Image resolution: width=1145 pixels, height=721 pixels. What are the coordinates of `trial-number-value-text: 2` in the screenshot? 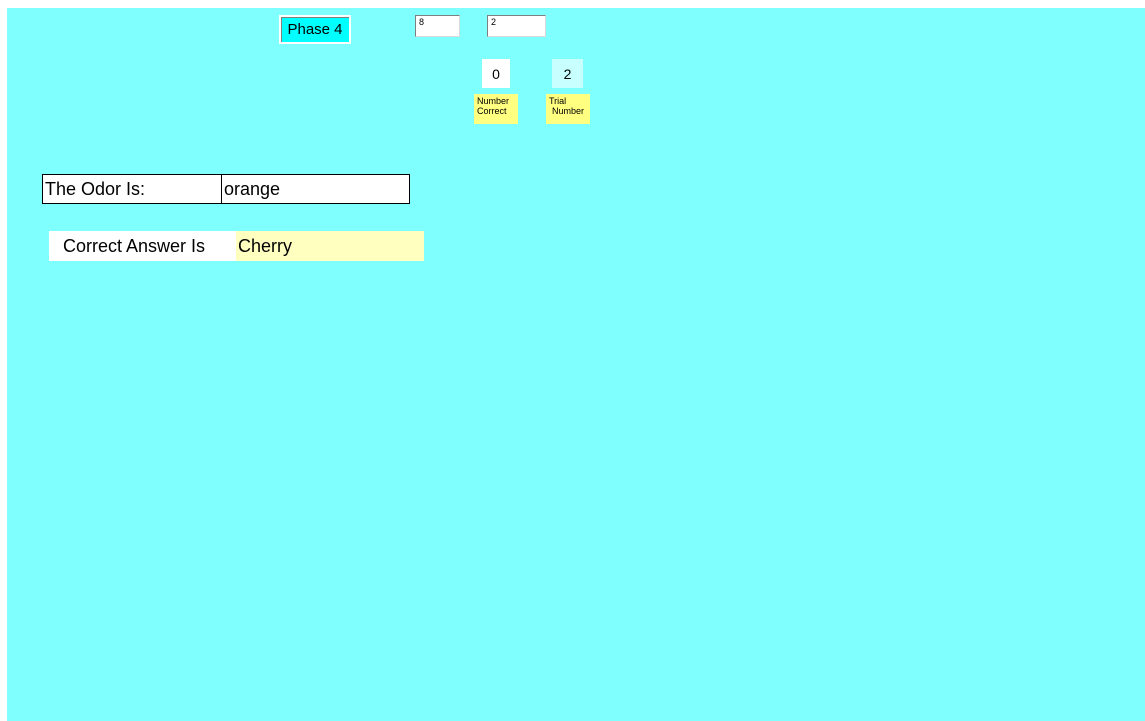 It's located at (567, 73).